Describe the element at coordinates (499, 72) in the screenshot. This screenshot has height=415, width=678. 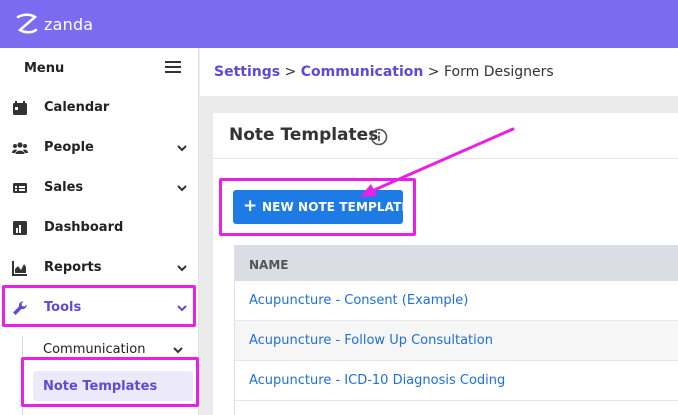
I see `breadcrumb-form-designers: Form Designers` at that location.